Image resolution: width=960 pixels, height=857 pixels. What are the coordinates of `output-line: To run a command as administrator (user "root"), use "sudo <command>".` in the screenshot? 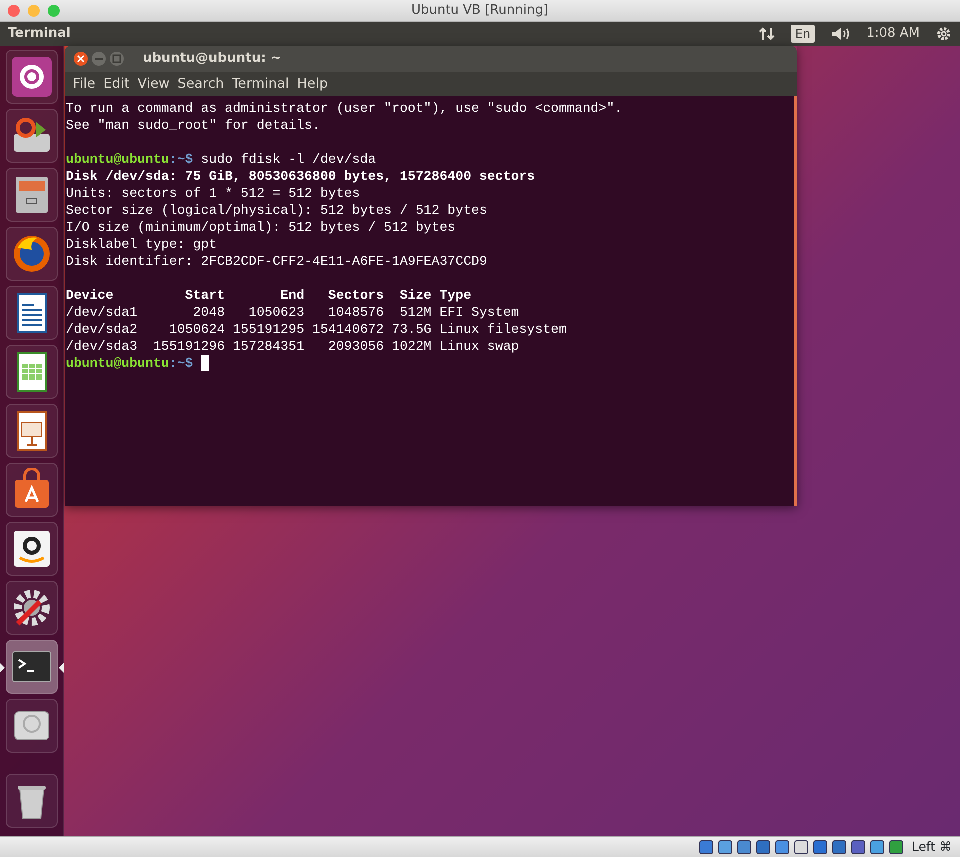 It's located at (345, 108).